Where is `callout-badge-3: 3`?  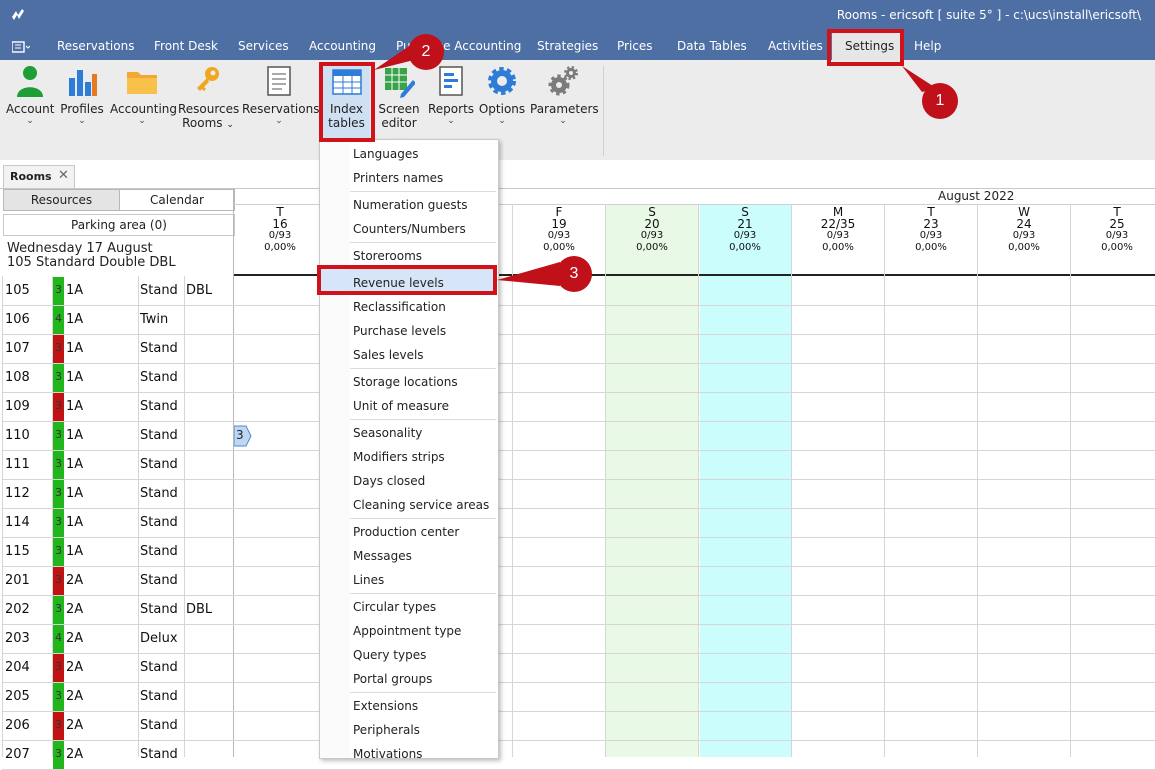 callout-badge-3: 3 is located at coordinates (574, 274).